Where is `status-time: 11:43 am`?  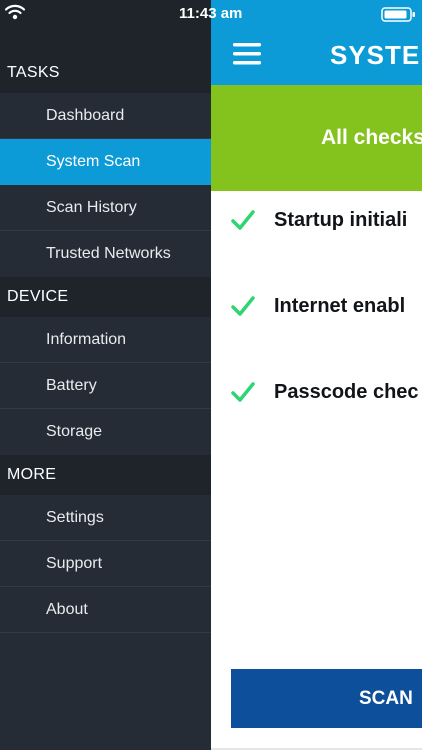 status-time: 11:43 am is located at coordinates (211, 13).